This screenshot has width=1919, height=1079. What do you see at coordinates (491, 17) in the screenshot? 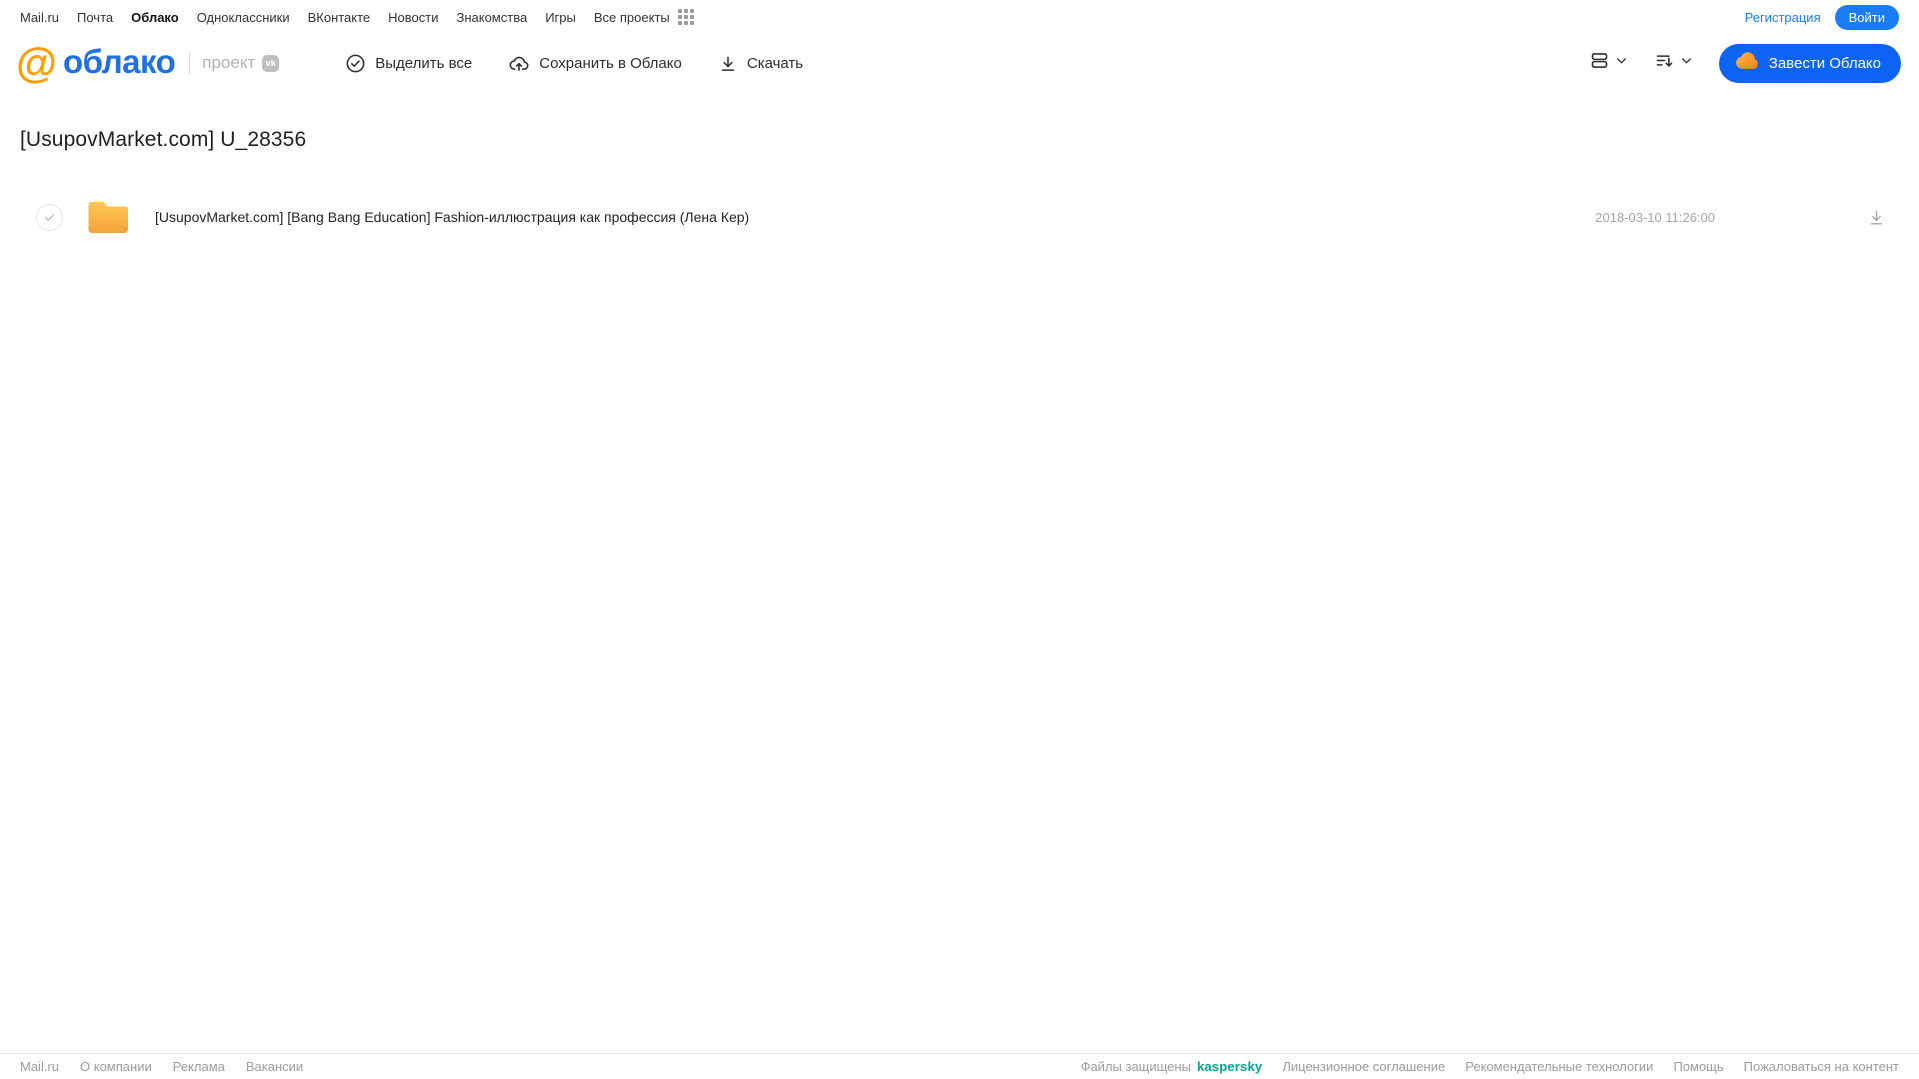
I see `topnav-dating: Знакомства` at bounding box center [491, 17].